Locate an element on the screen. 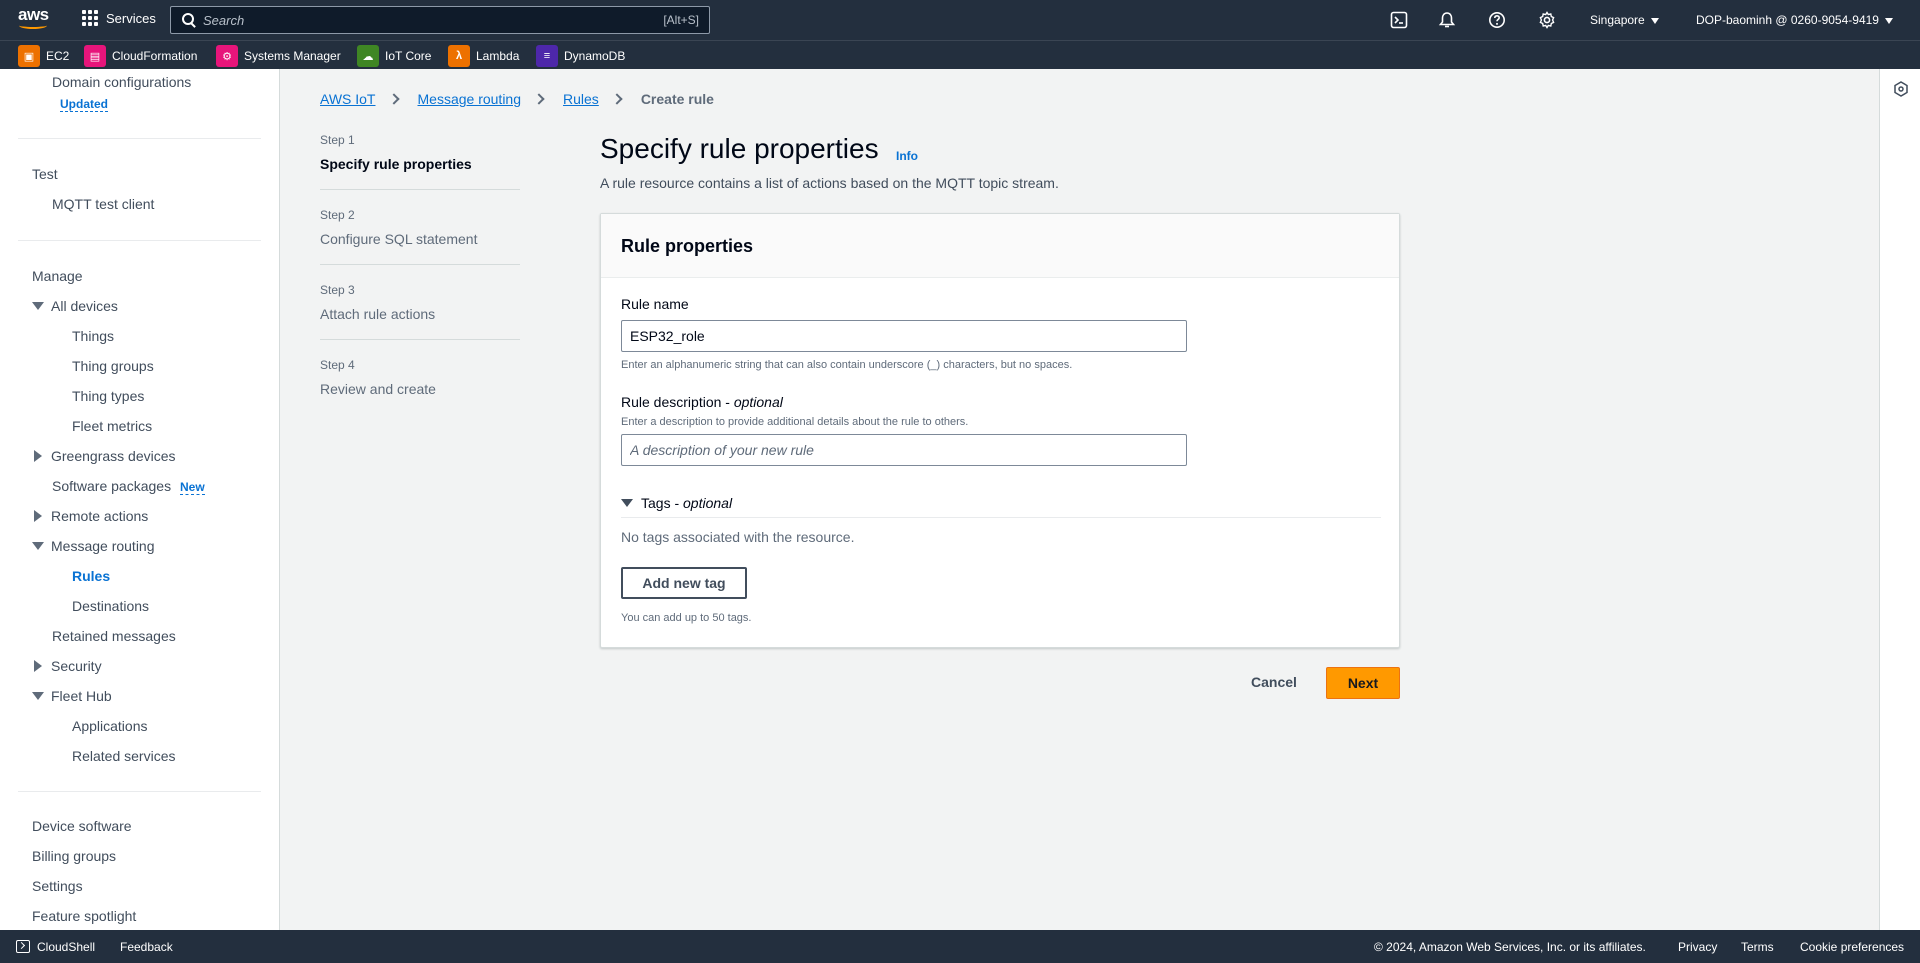  sidebar-item-retained-messages: Retained messages is located at coordinates (114, 636).